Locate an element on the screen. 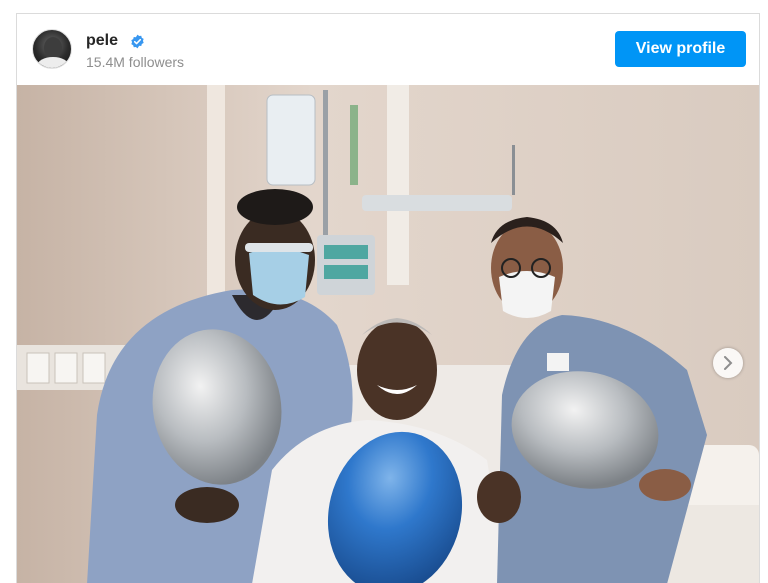 The image size is (768, 583). chevron-right-icon is located at coordinates (728, 363).